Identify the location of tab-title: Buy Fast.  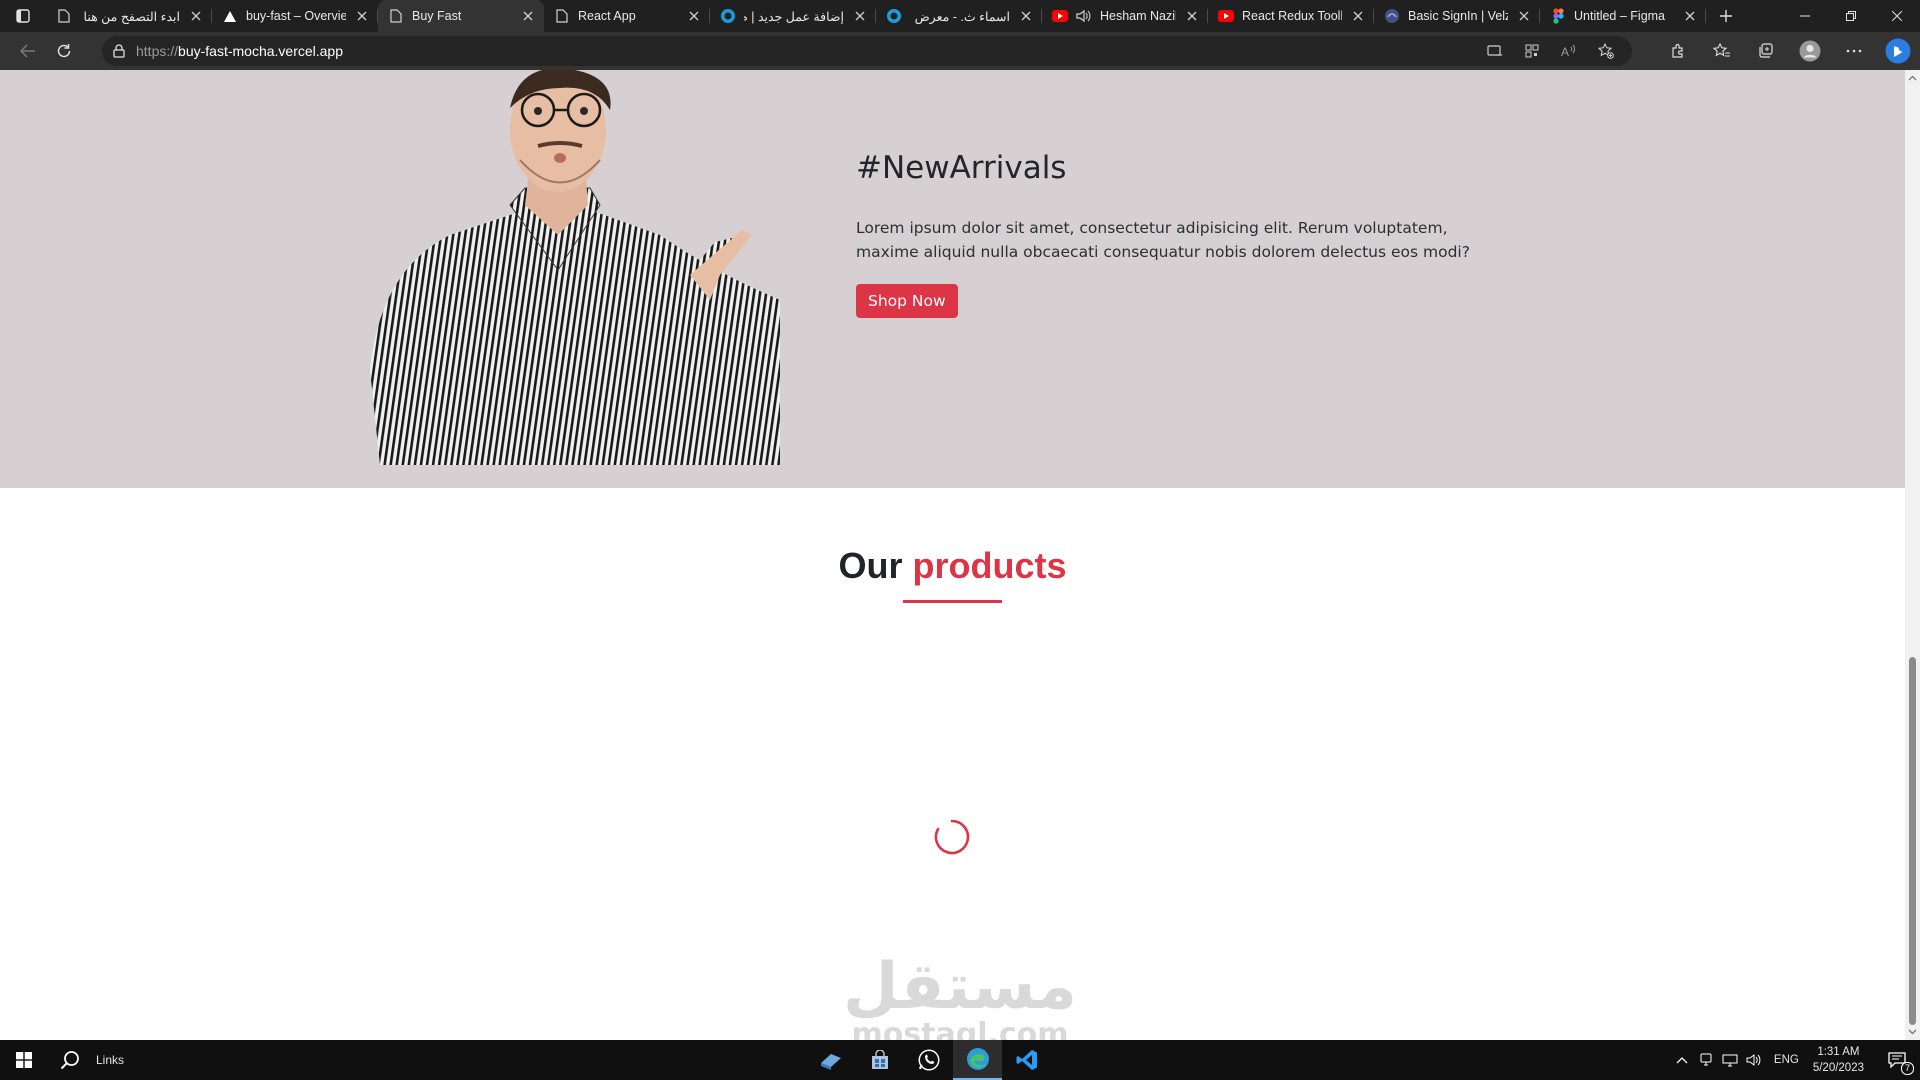
(437, 16).